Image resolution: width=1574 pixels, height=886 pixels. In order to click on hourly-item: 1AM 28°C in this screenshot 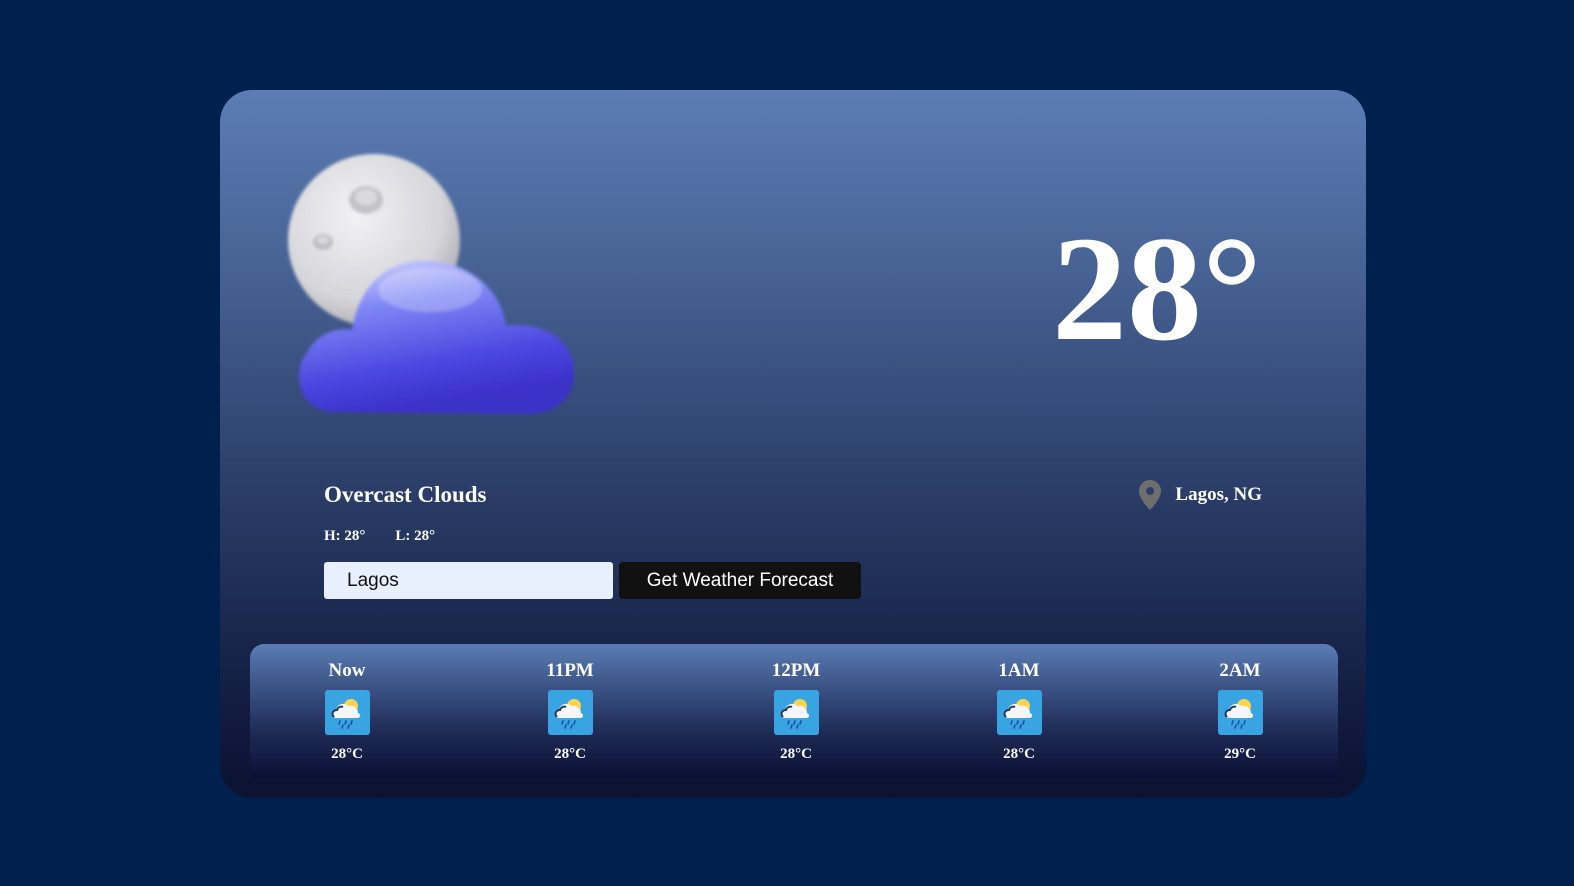, I will do `click(1019, 710)`.